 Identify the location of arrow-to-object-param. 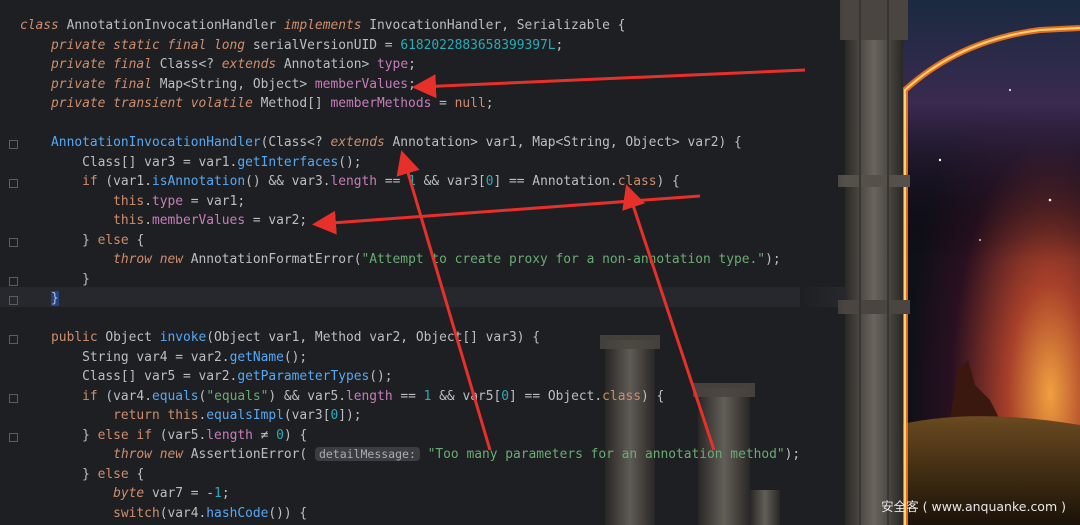
(669, 317).